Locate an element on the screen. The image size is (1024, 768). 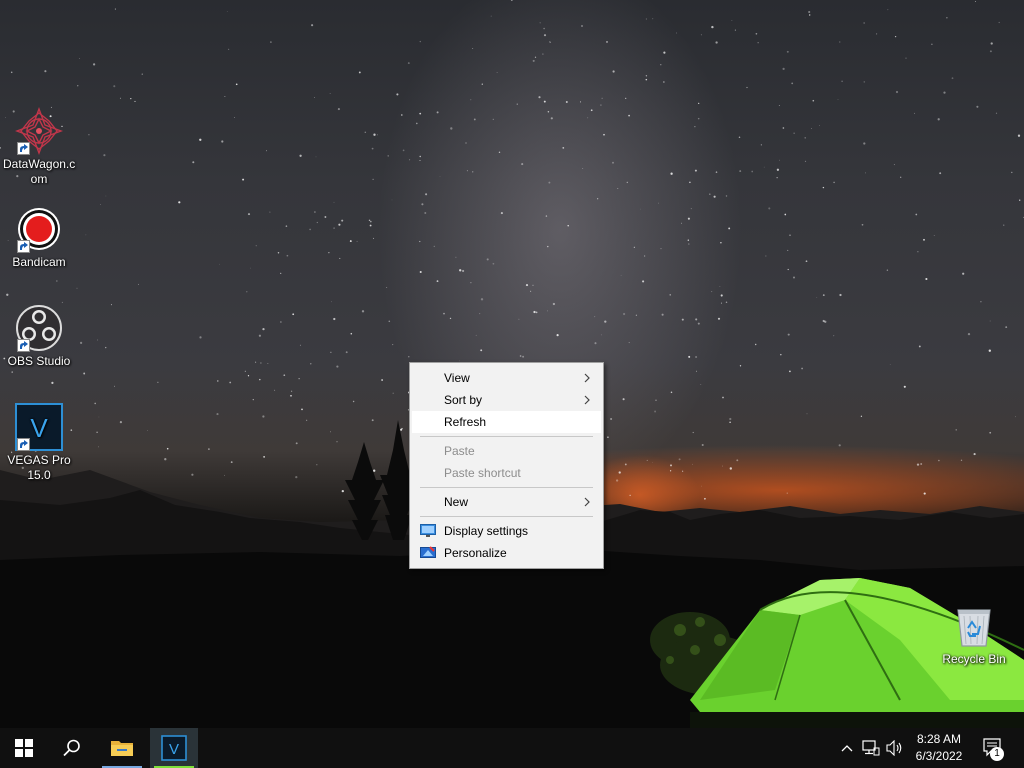
menu-item-sort-by: Sort by is located at coordinates (506, 400).